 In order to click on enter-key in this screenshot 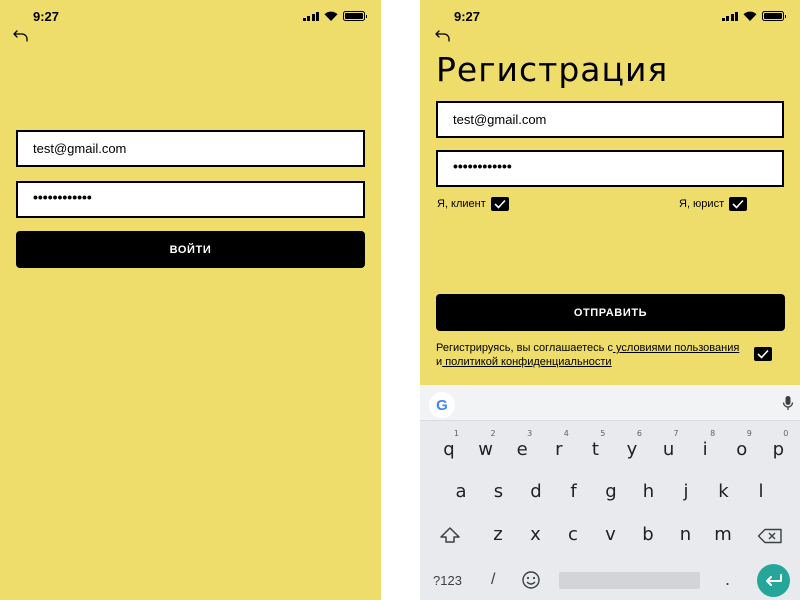, I will do `click(773, 580)`.